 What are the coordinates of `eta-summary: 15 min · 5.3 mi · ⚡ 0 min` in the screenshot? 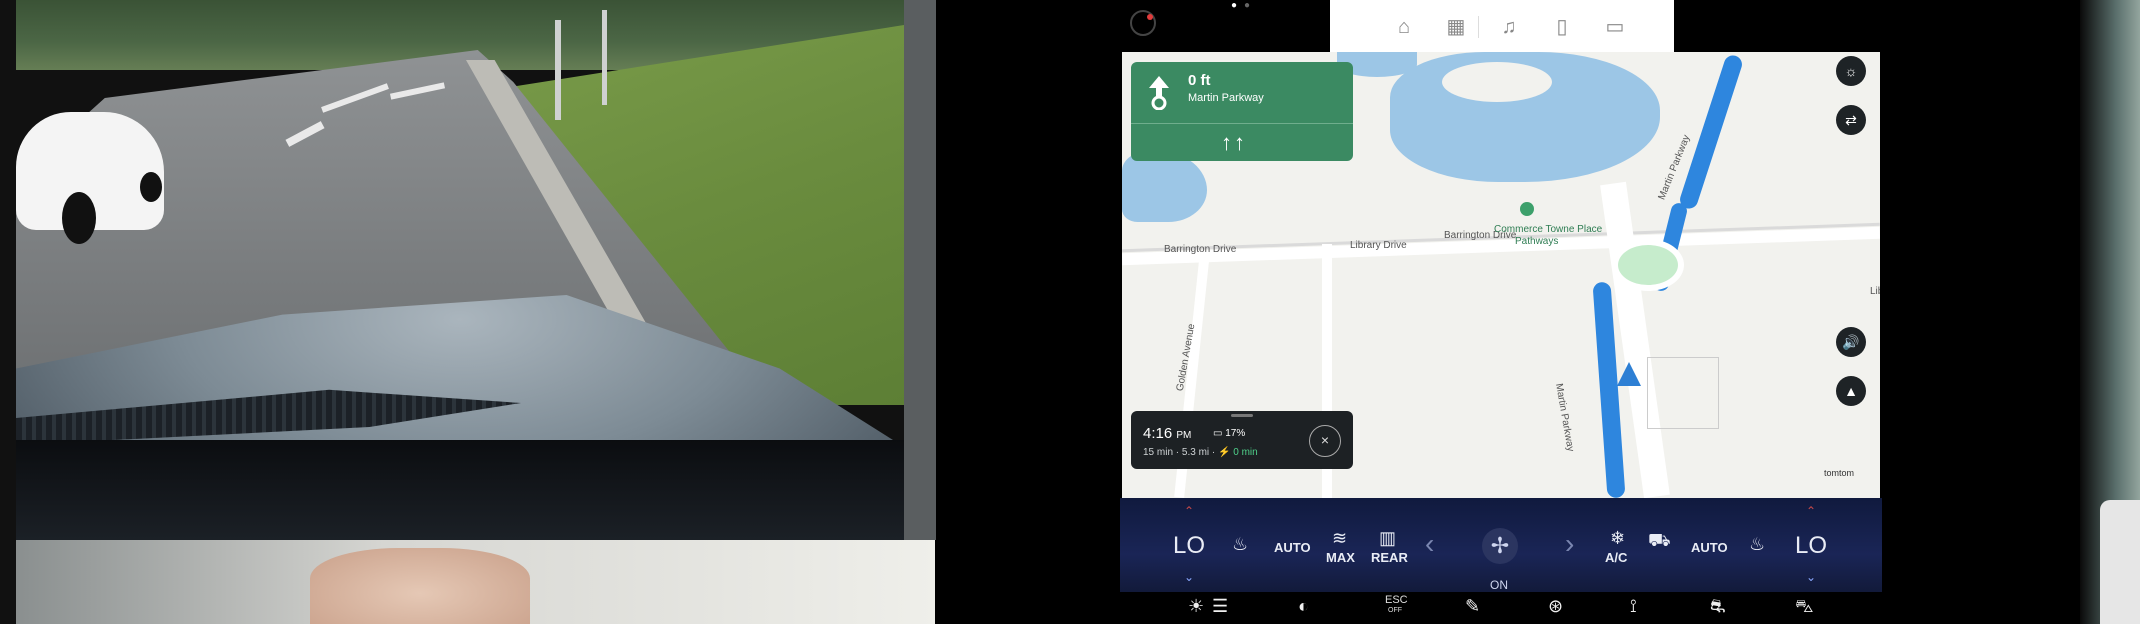 It's located at (1200, 452).